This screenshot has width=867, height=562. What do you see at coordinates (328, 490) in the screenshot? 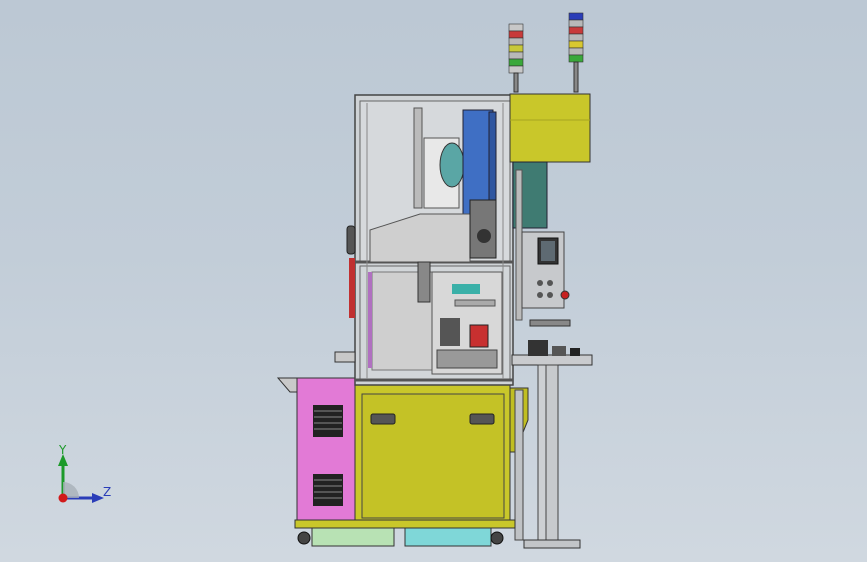
I see `vent-grille-lower` at bounding box center [328, 490].